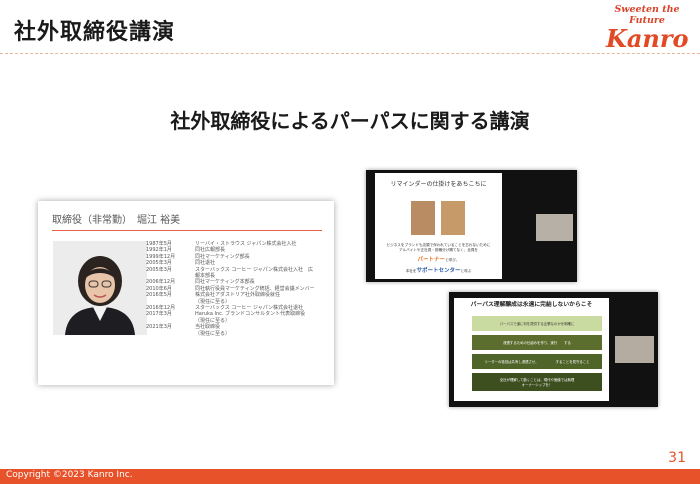 The image size is (700, 484). I want to click on history-text: スターバックス コーヒー ジャパン株式会社入社 広 報本部長, so click(254, 273).